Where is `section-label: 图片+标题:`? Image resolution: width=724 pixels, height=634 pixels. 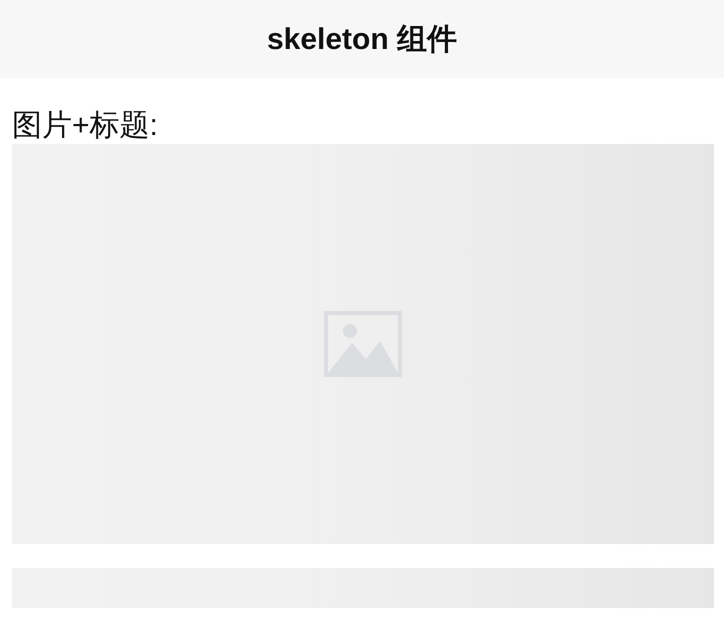
section-label: 图片+标题: is located at coordinates (85, 126).